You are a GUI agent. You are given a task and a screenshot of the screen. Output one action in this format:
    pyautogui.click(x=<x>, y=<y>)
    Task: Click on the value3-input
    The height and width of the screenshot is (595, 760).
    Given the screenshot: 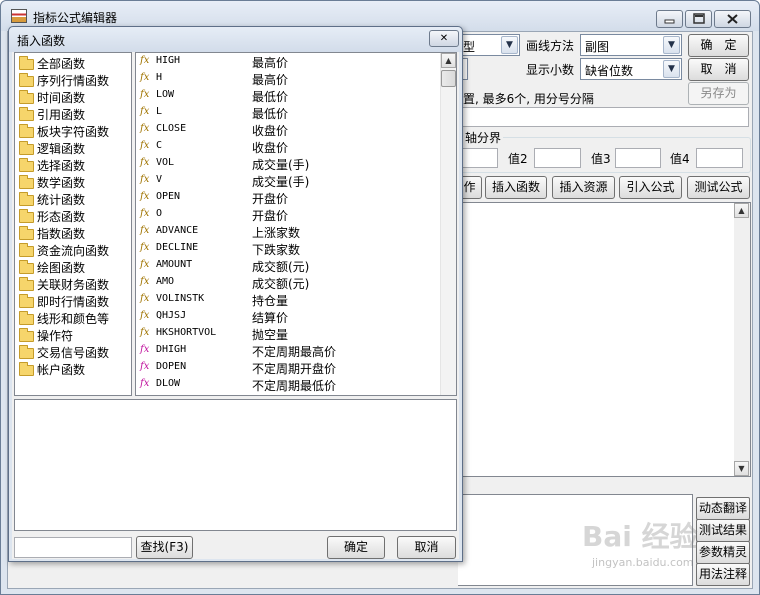 What is the action you would take?
    pyautogui.click(x=638, y=158)
    